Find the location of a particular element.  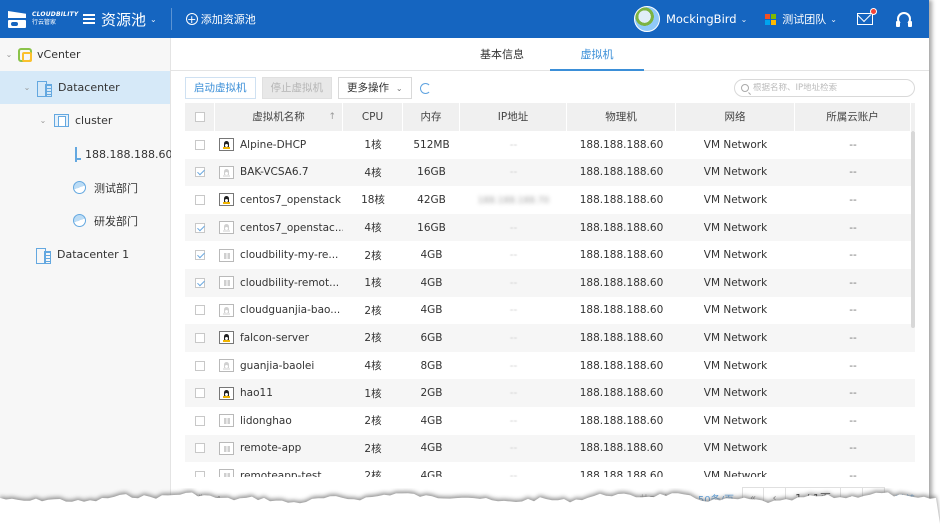

tree-item-resource-pool-test: 测试部门 is located at coordinates (85, 187).